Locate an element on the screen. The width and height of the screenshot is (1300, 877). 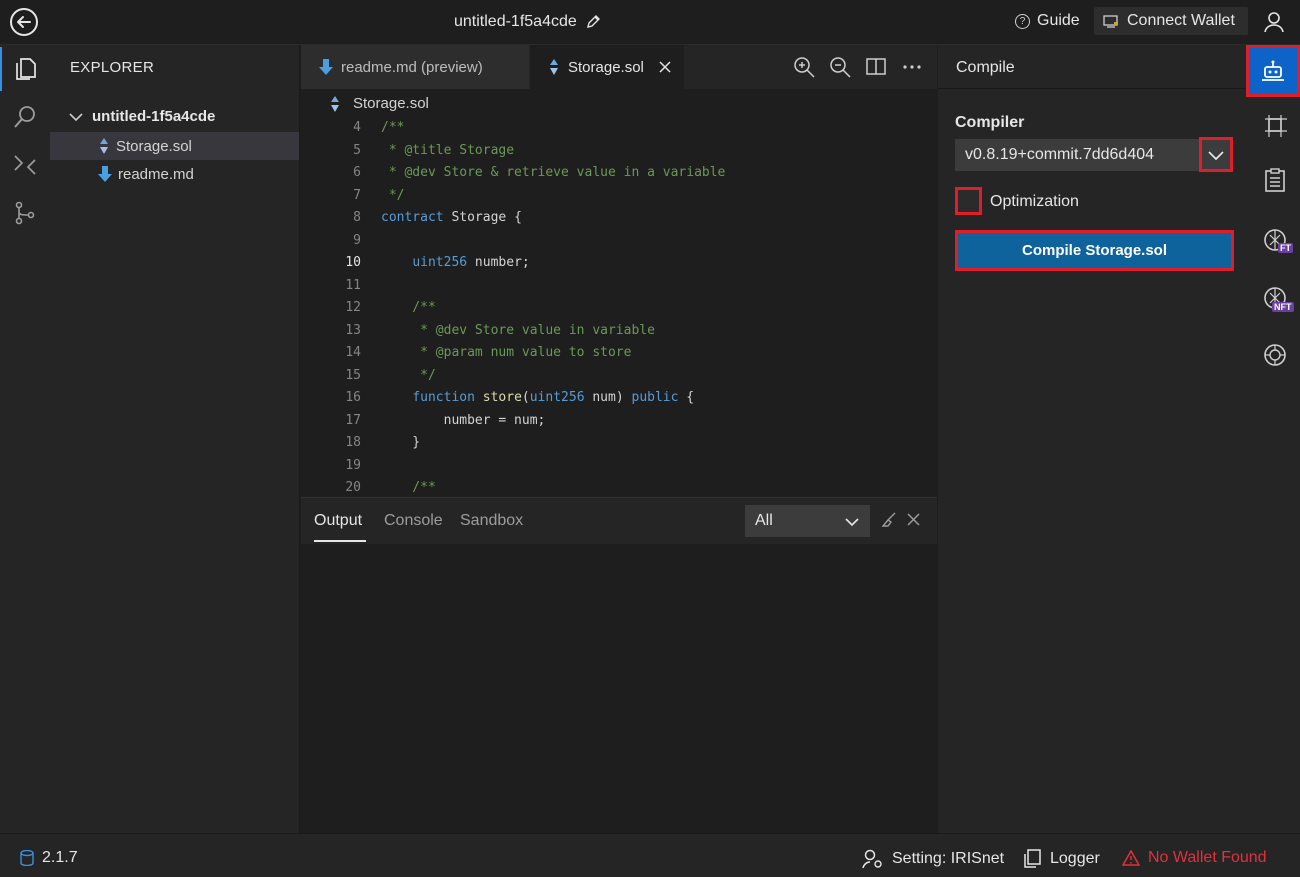
tab-storage-sol: Storage.sol is located at coordinates (607, 67).